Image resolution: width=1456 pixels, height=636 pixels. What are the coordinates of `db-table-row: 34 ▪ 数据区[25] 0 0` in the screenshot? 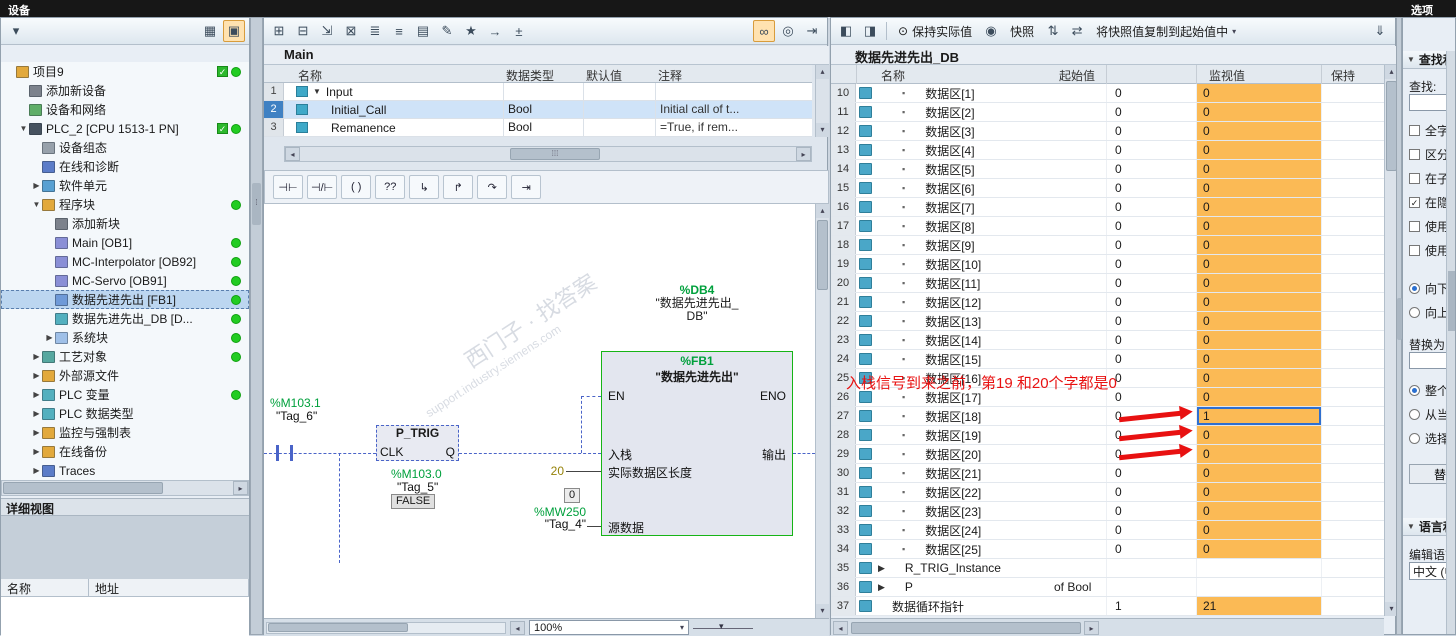 It's located at (1107, 549).